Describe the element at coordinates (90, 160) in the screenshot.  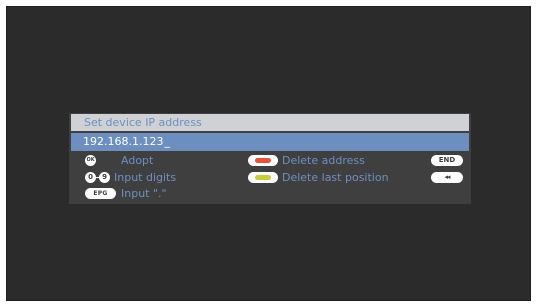
I see `ok-key-icon: OK` at that location.